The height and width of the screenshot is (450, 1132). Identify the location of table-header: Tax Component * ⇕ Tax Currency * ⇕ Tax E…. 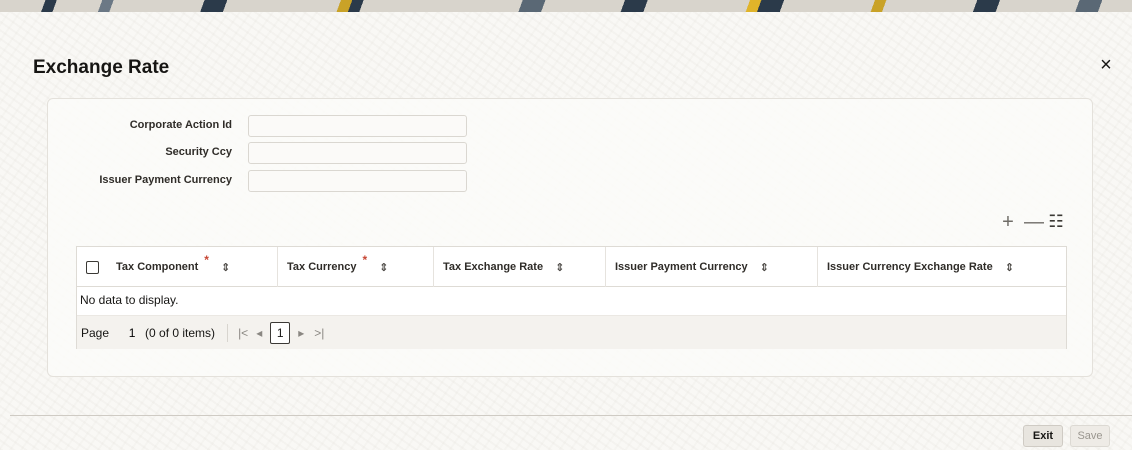
(571, 267).